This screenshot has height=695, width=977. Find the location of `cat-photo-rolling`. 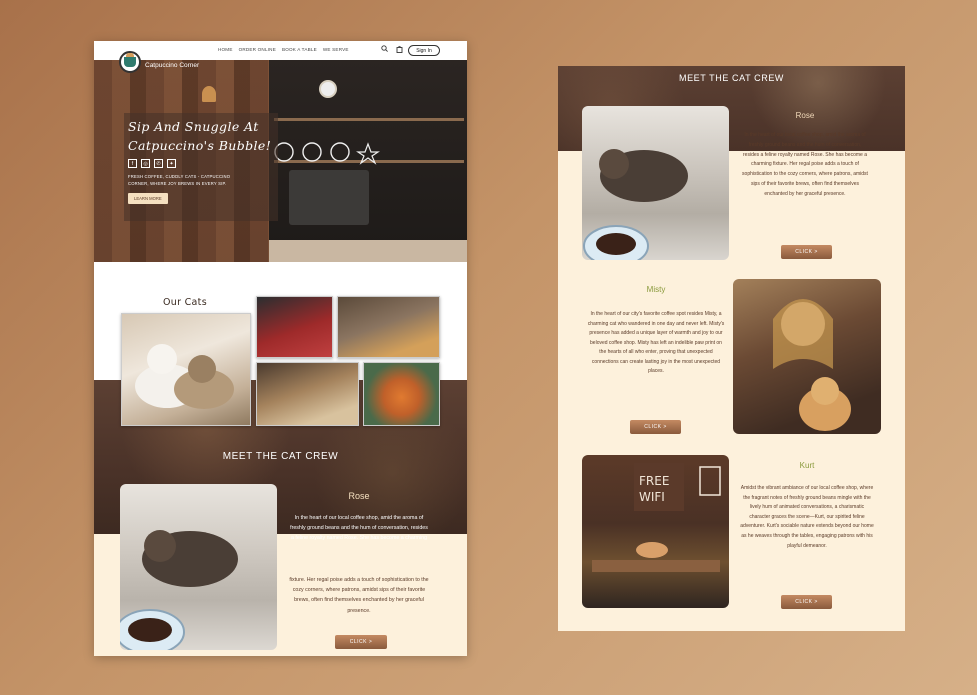

cat-photo-rolling is located at coordinates (307, 394).